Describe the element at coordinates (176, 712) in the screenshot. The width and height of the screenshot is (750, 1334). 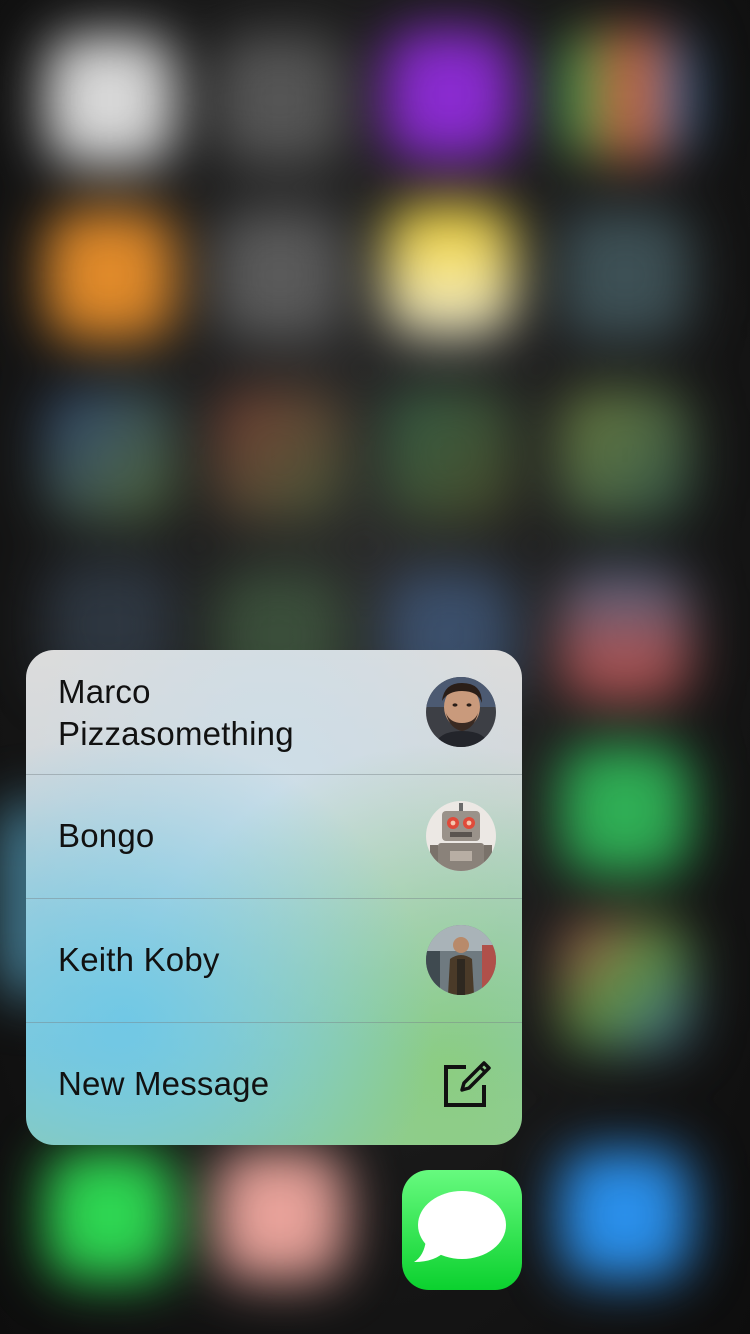
I see `quick-action-label: Marco Pizzasomething` at that location.